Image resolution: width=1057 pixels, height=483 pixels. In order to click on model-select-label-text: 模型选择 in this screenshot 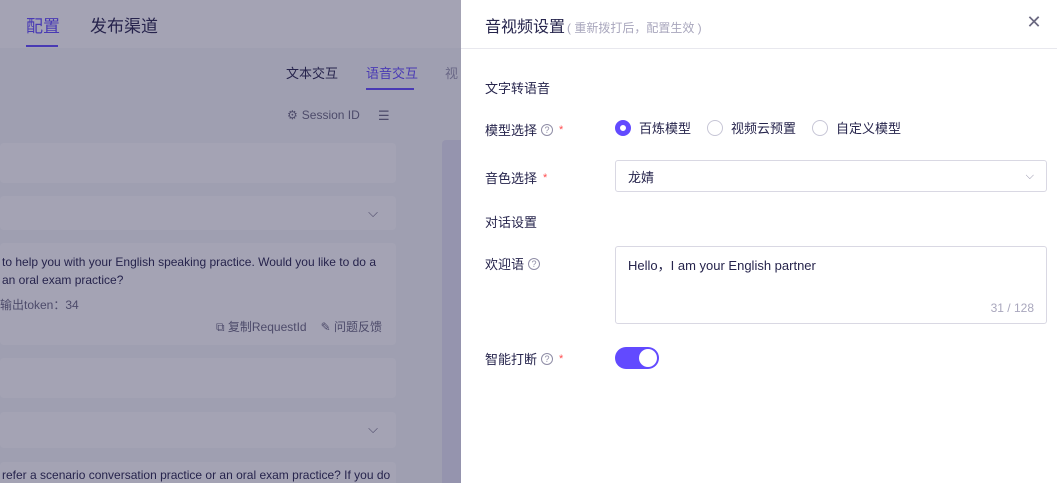, I will do `click(511, 130)`.